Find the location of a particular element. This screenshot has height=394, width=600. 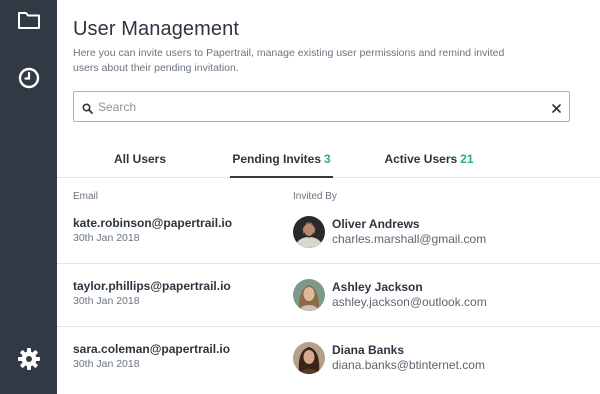

clock-icon is located at coordinates (28, 78).